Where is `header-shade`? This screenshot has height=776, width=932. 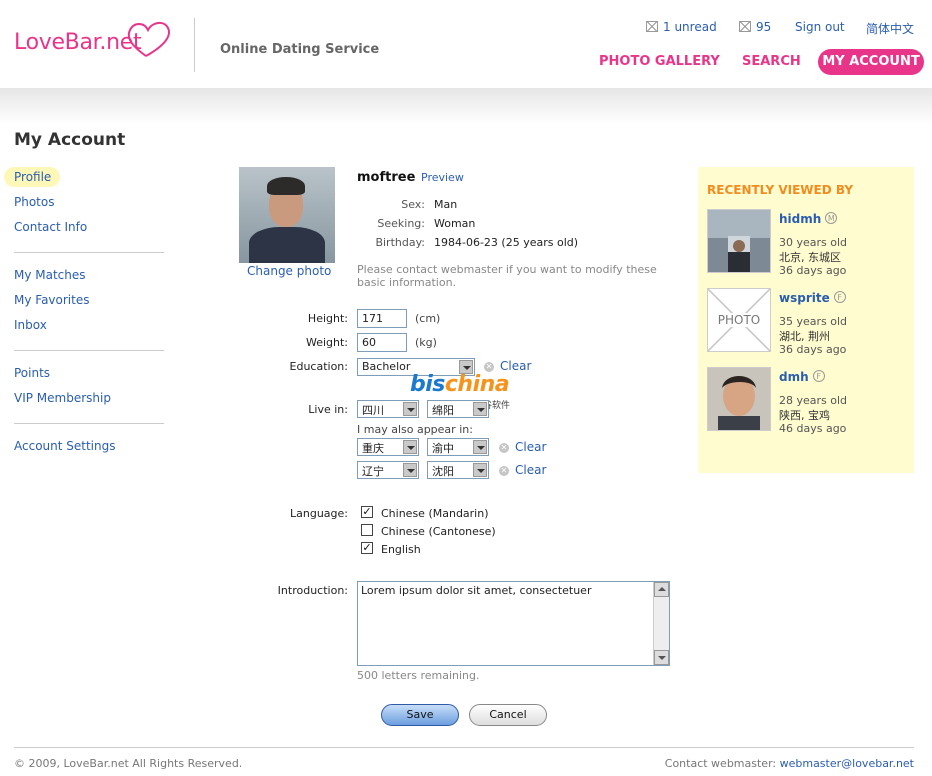 header-shade is located at coordinates (466, 106).